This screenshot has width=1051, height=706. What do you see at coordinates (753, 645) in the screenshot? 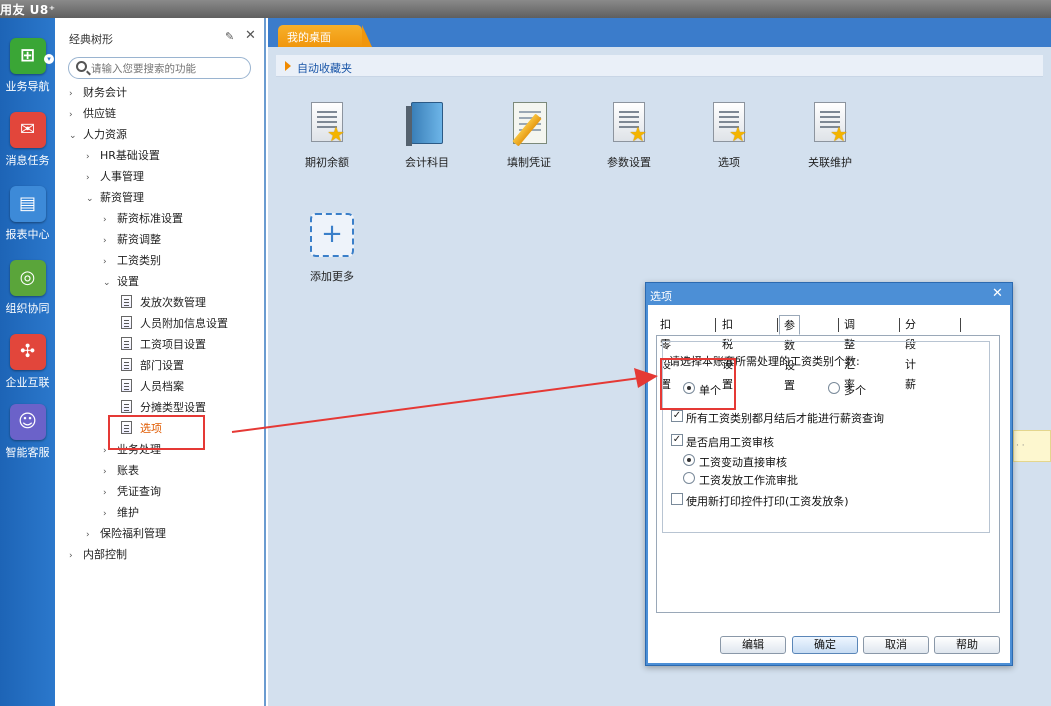
I see `edit-button: 编辑` at bounding box center [753, 645].